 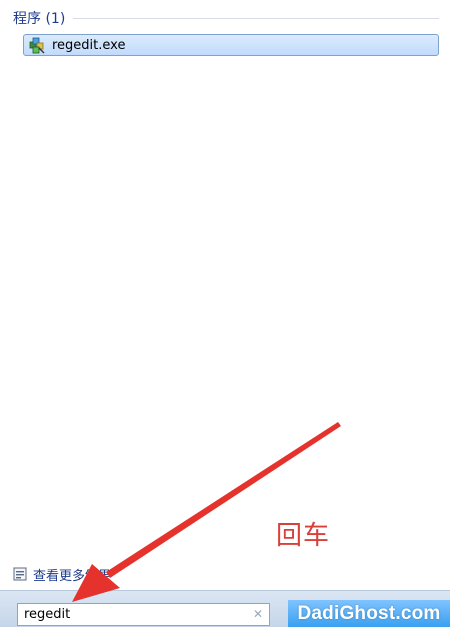 I want to click on search-input, so click(x=134, y=614).